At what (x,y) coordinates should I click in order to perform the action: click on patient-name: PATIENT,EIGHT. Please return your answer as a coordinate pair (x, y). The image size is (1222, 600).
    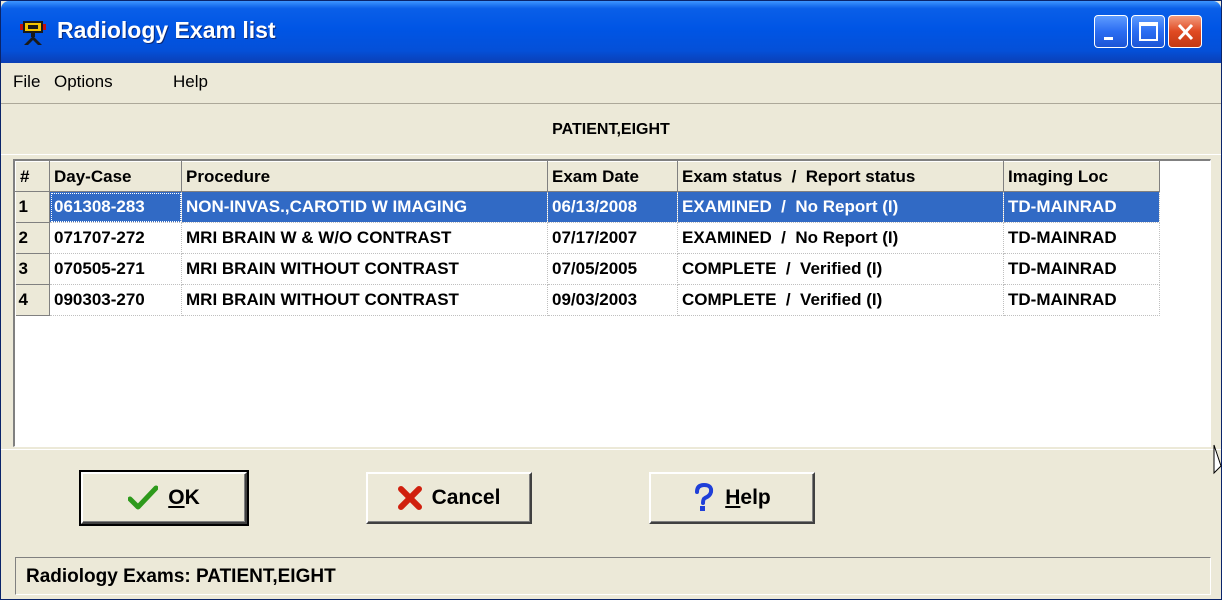
    Looking at the image, I should click on (611, 129).